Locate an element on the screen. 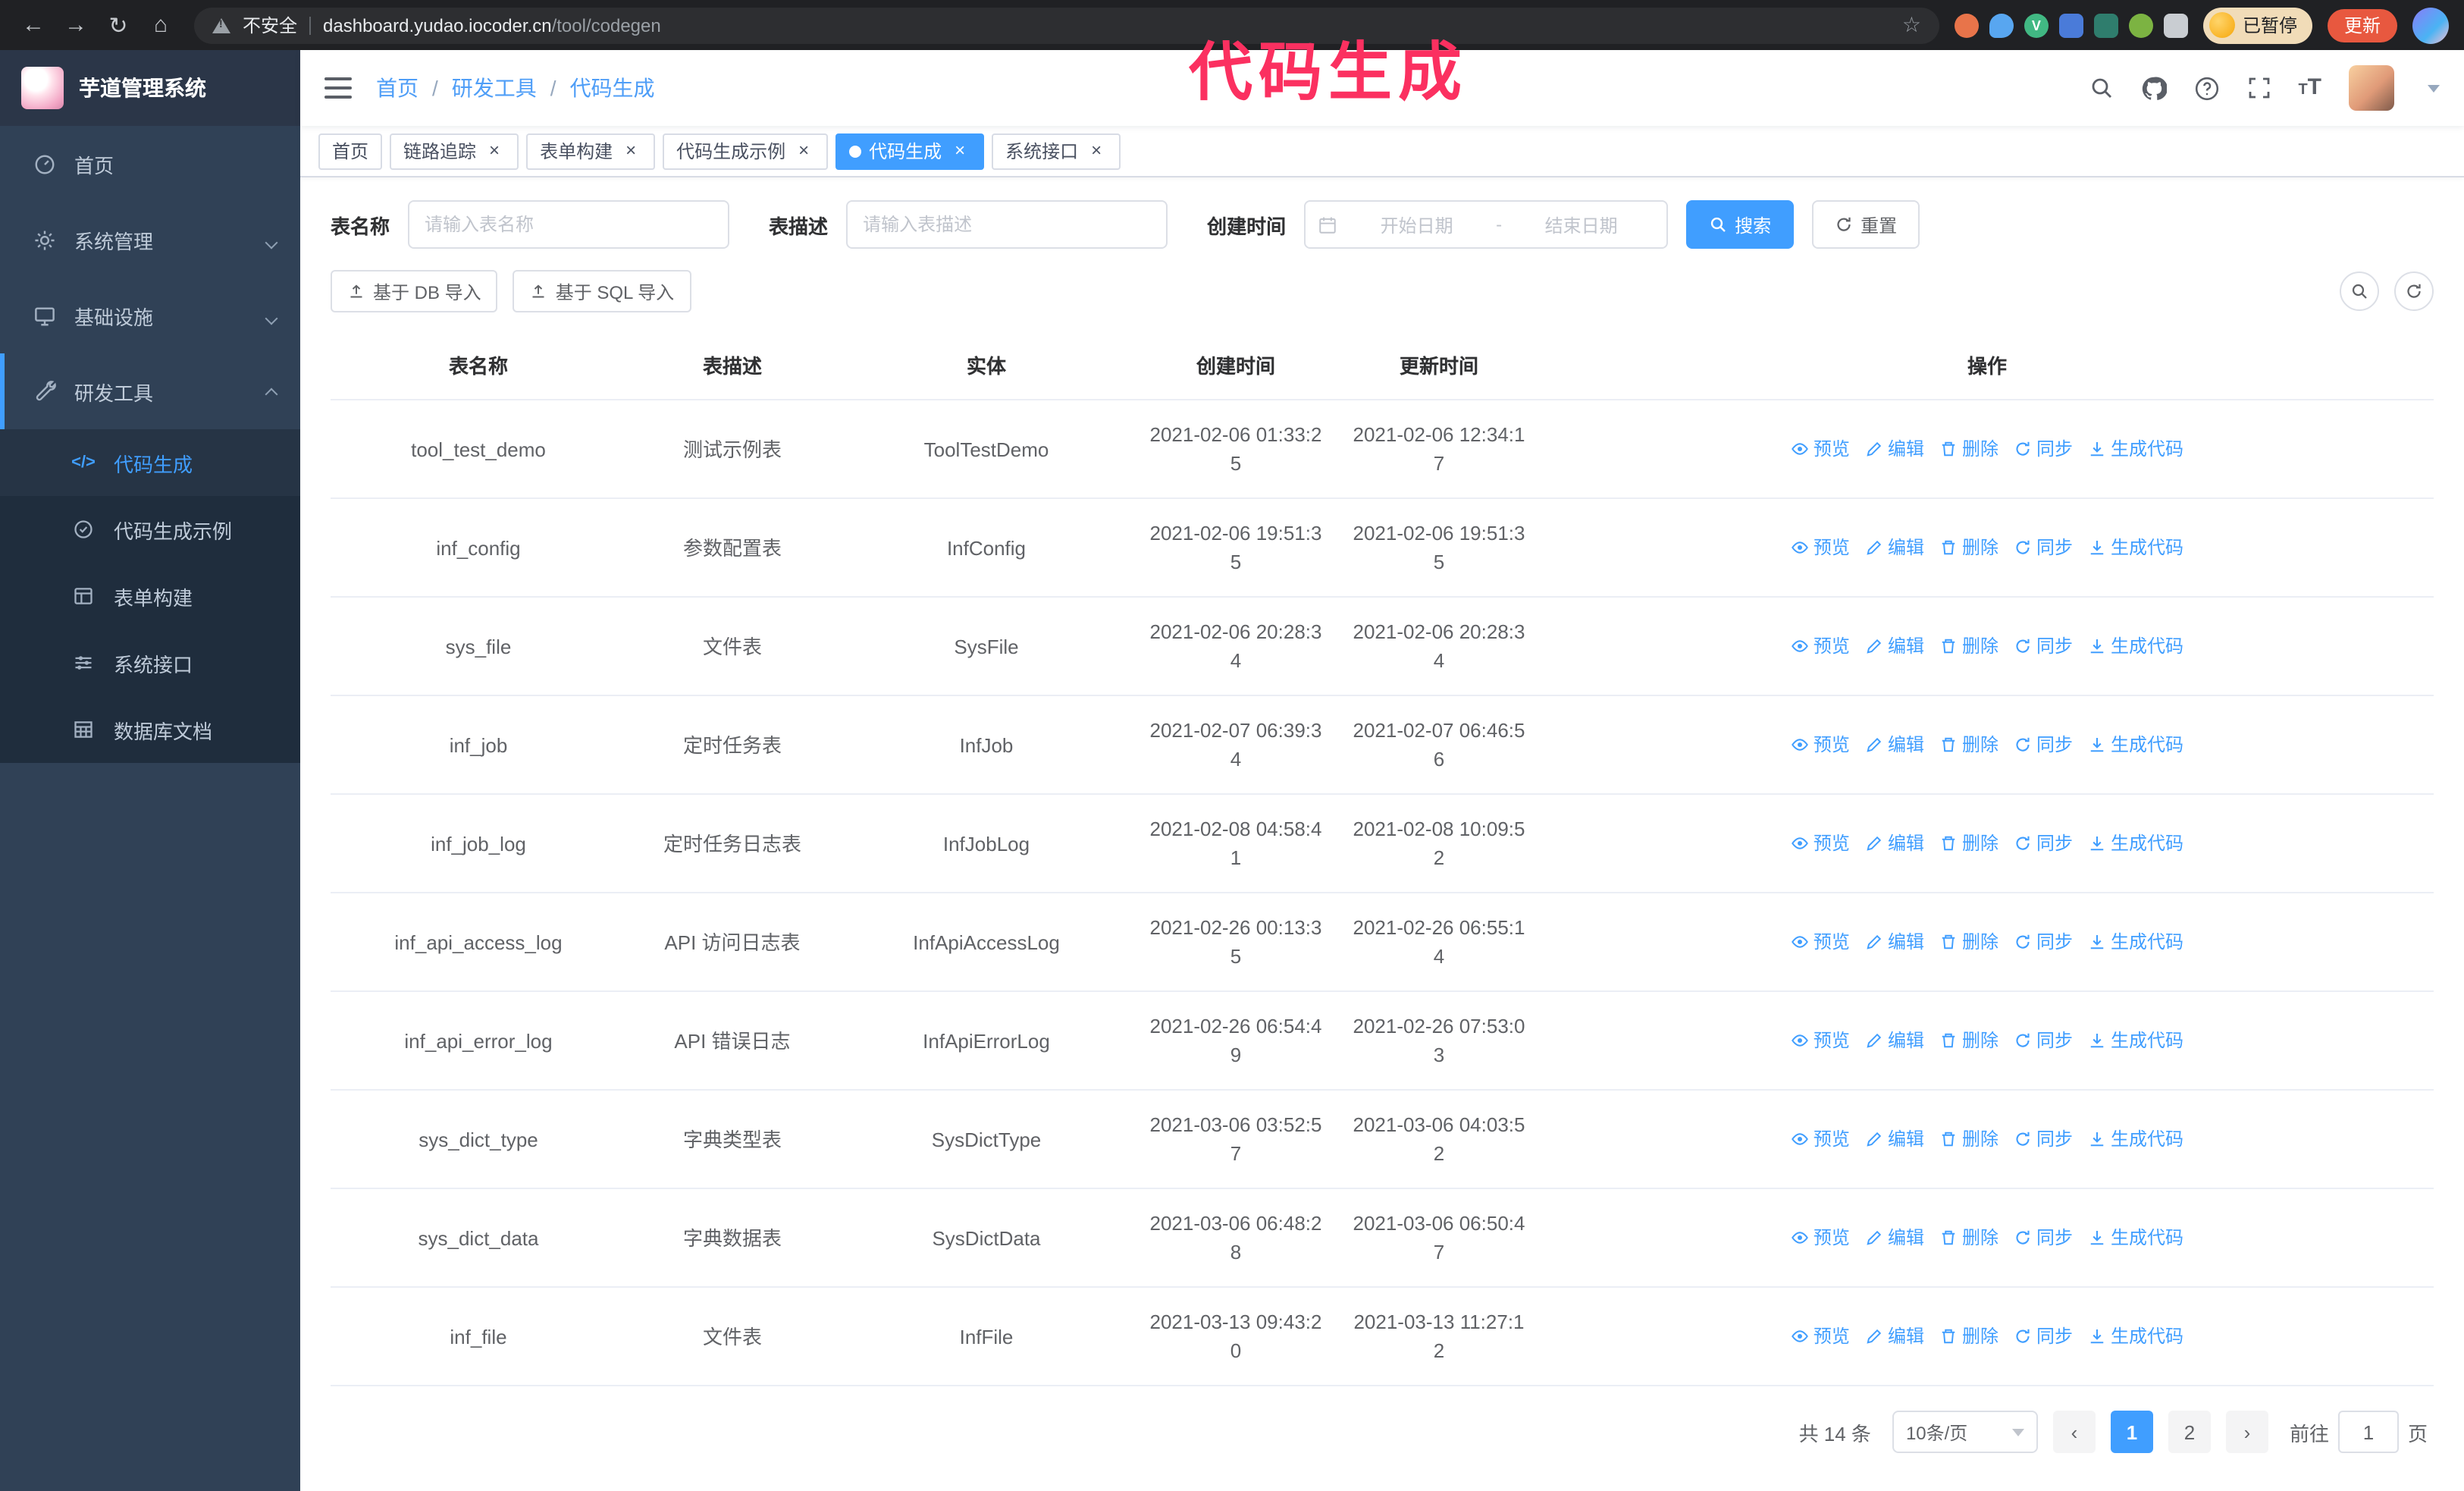  sidebar-menu-item: </> 代码生成 is located at coordinates (150, 462).